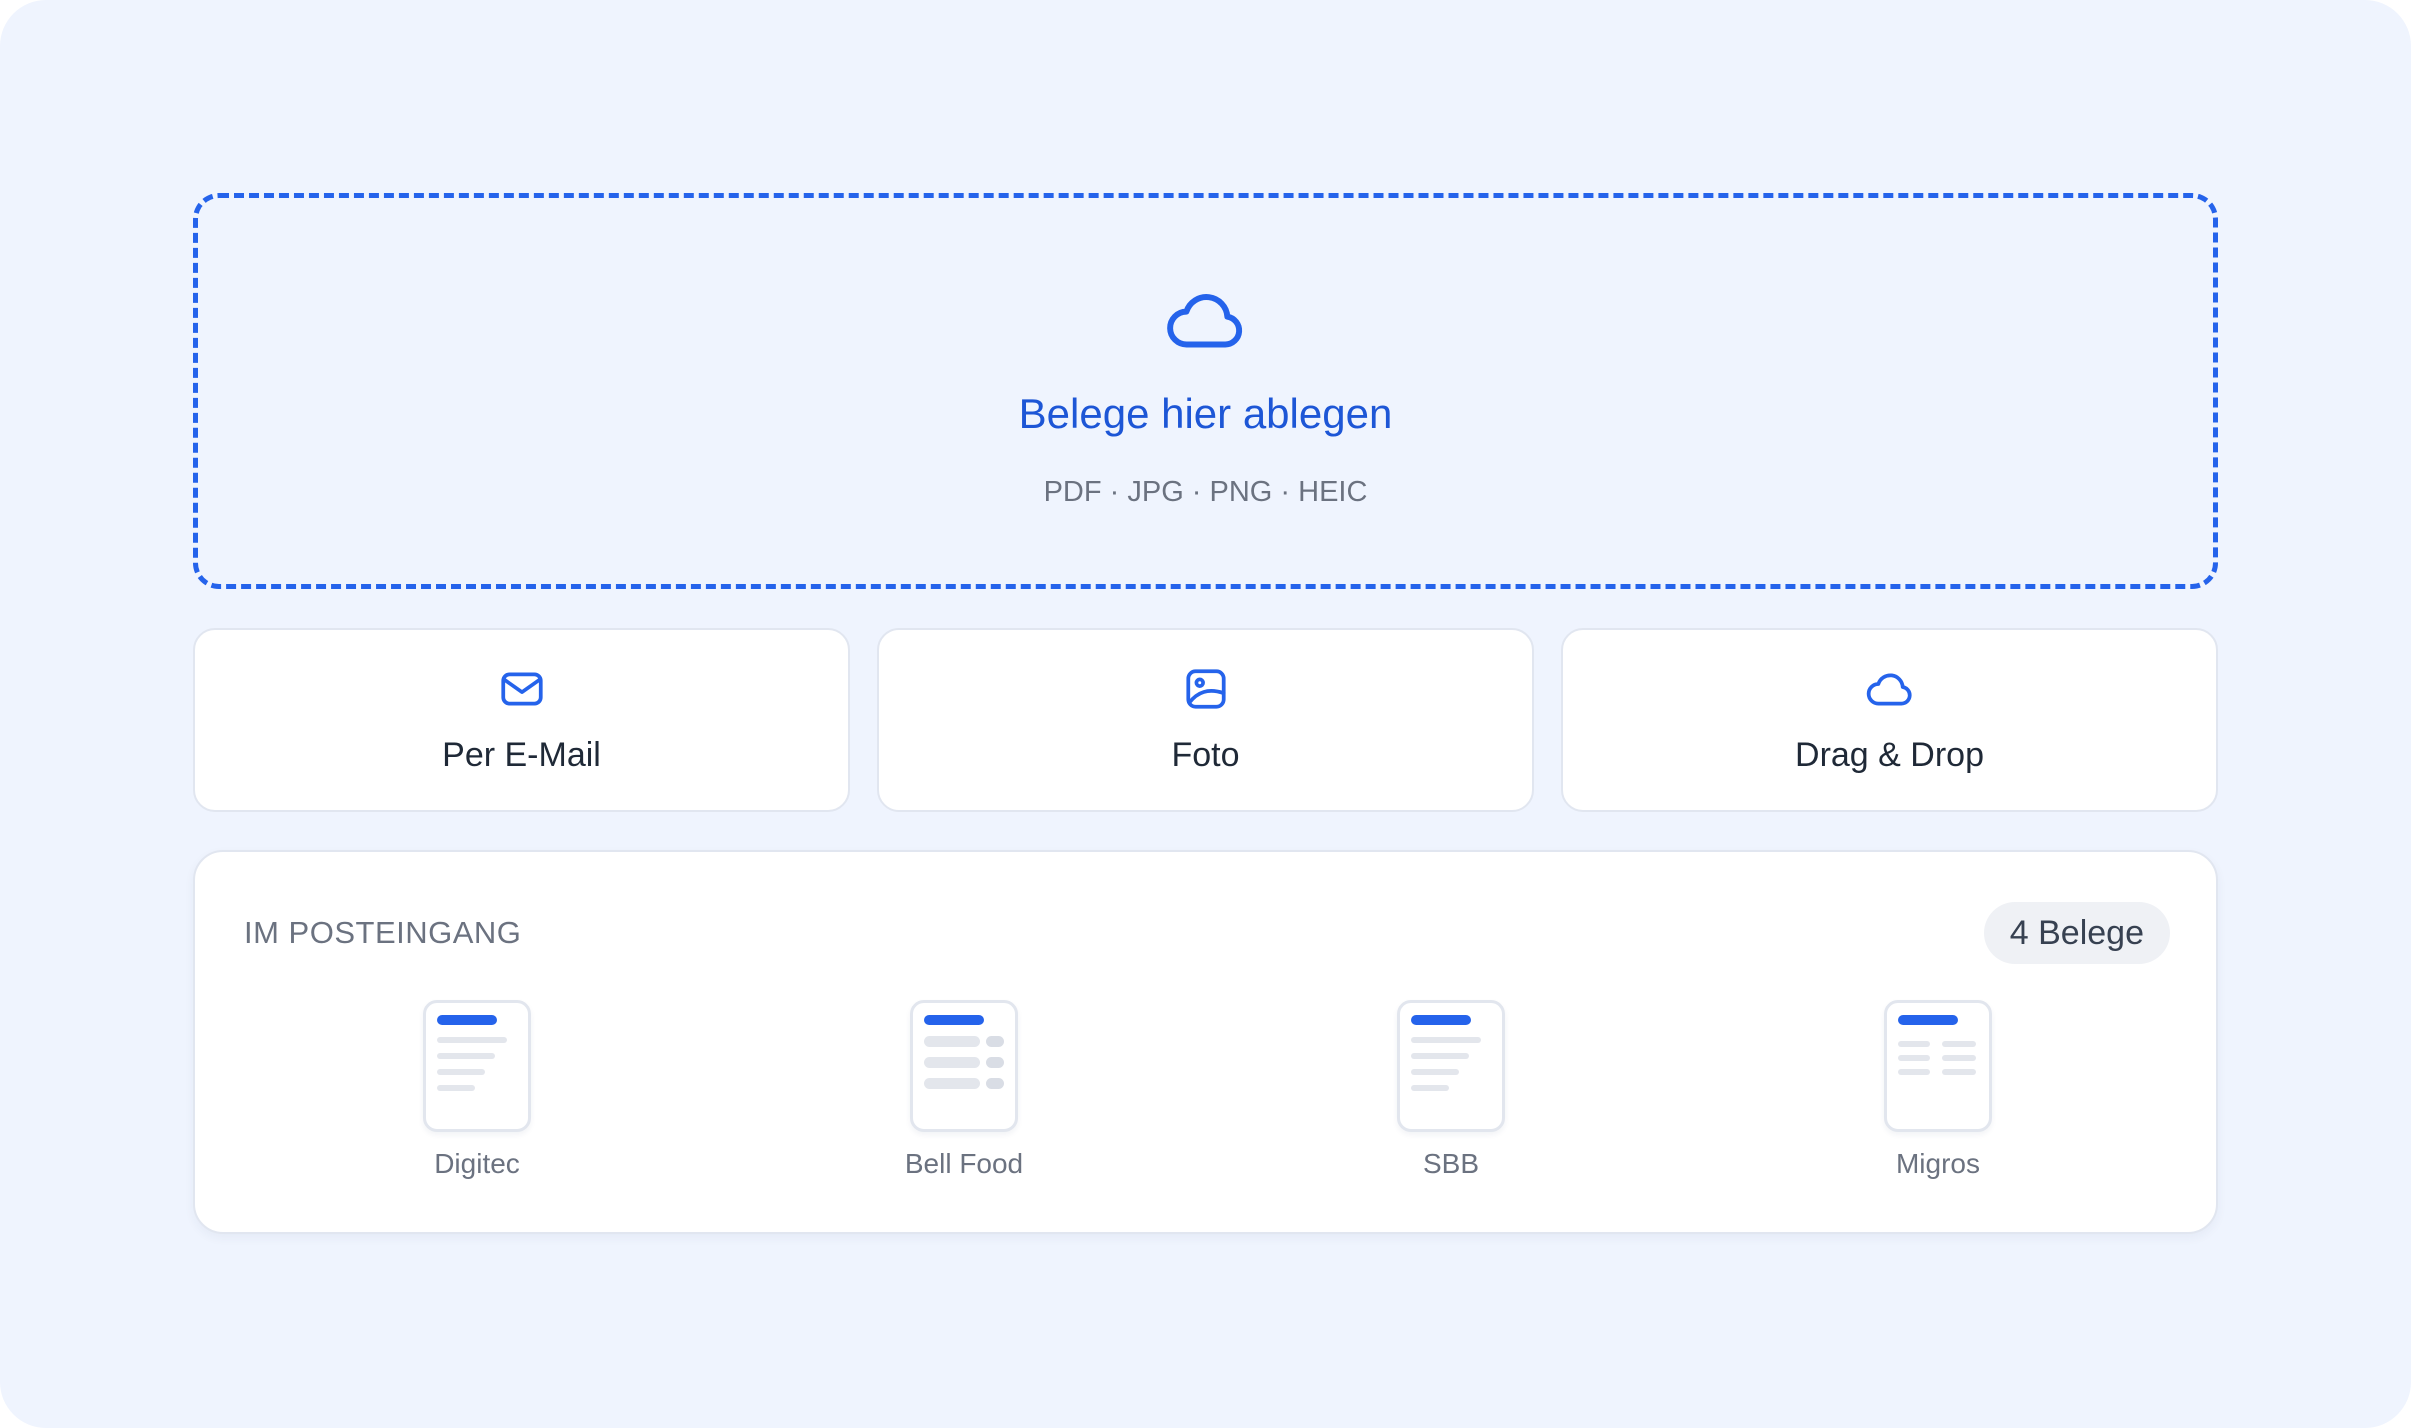  I want to click on receipt-name: Migros, so click(1937, 1163).